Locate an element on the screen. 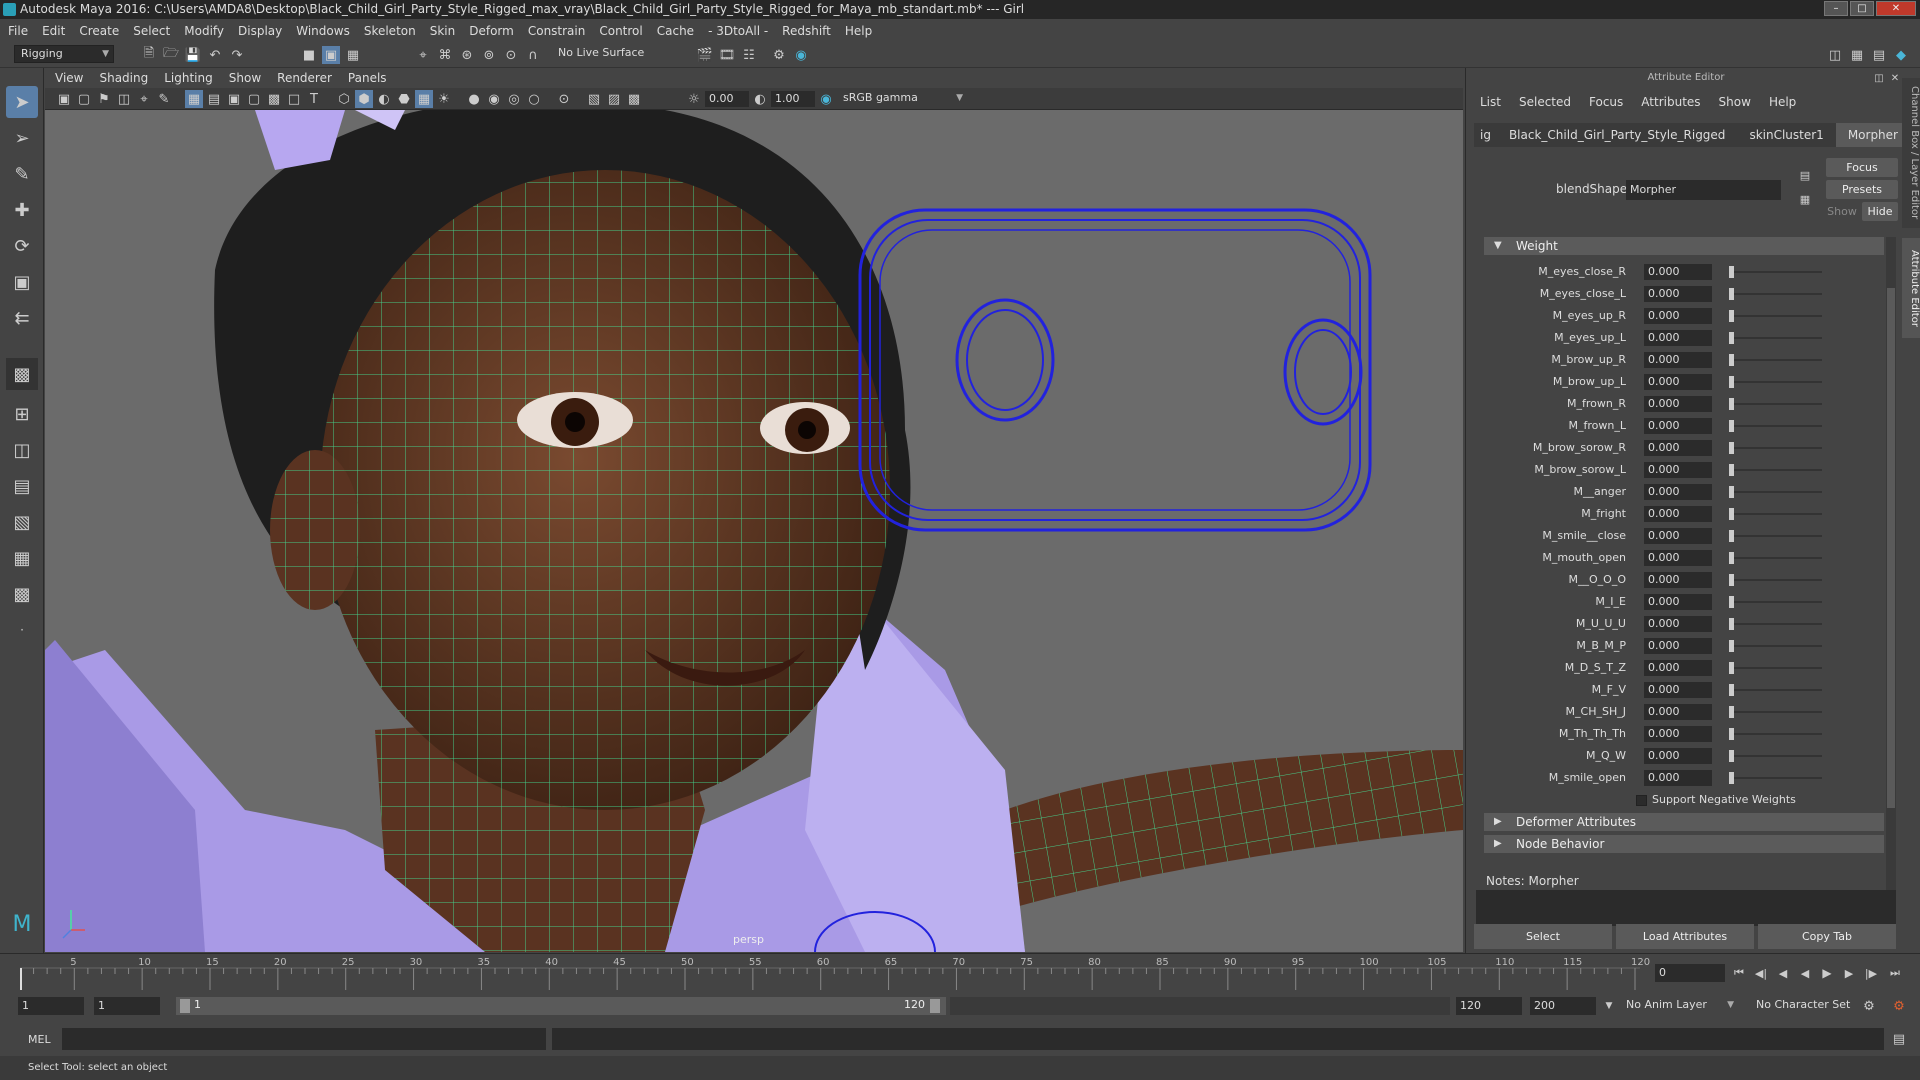 Image resolution: width=1920 pixels, height=1080 pixels. move-tool-icon: ✚ is located at coordinates (22, 210).